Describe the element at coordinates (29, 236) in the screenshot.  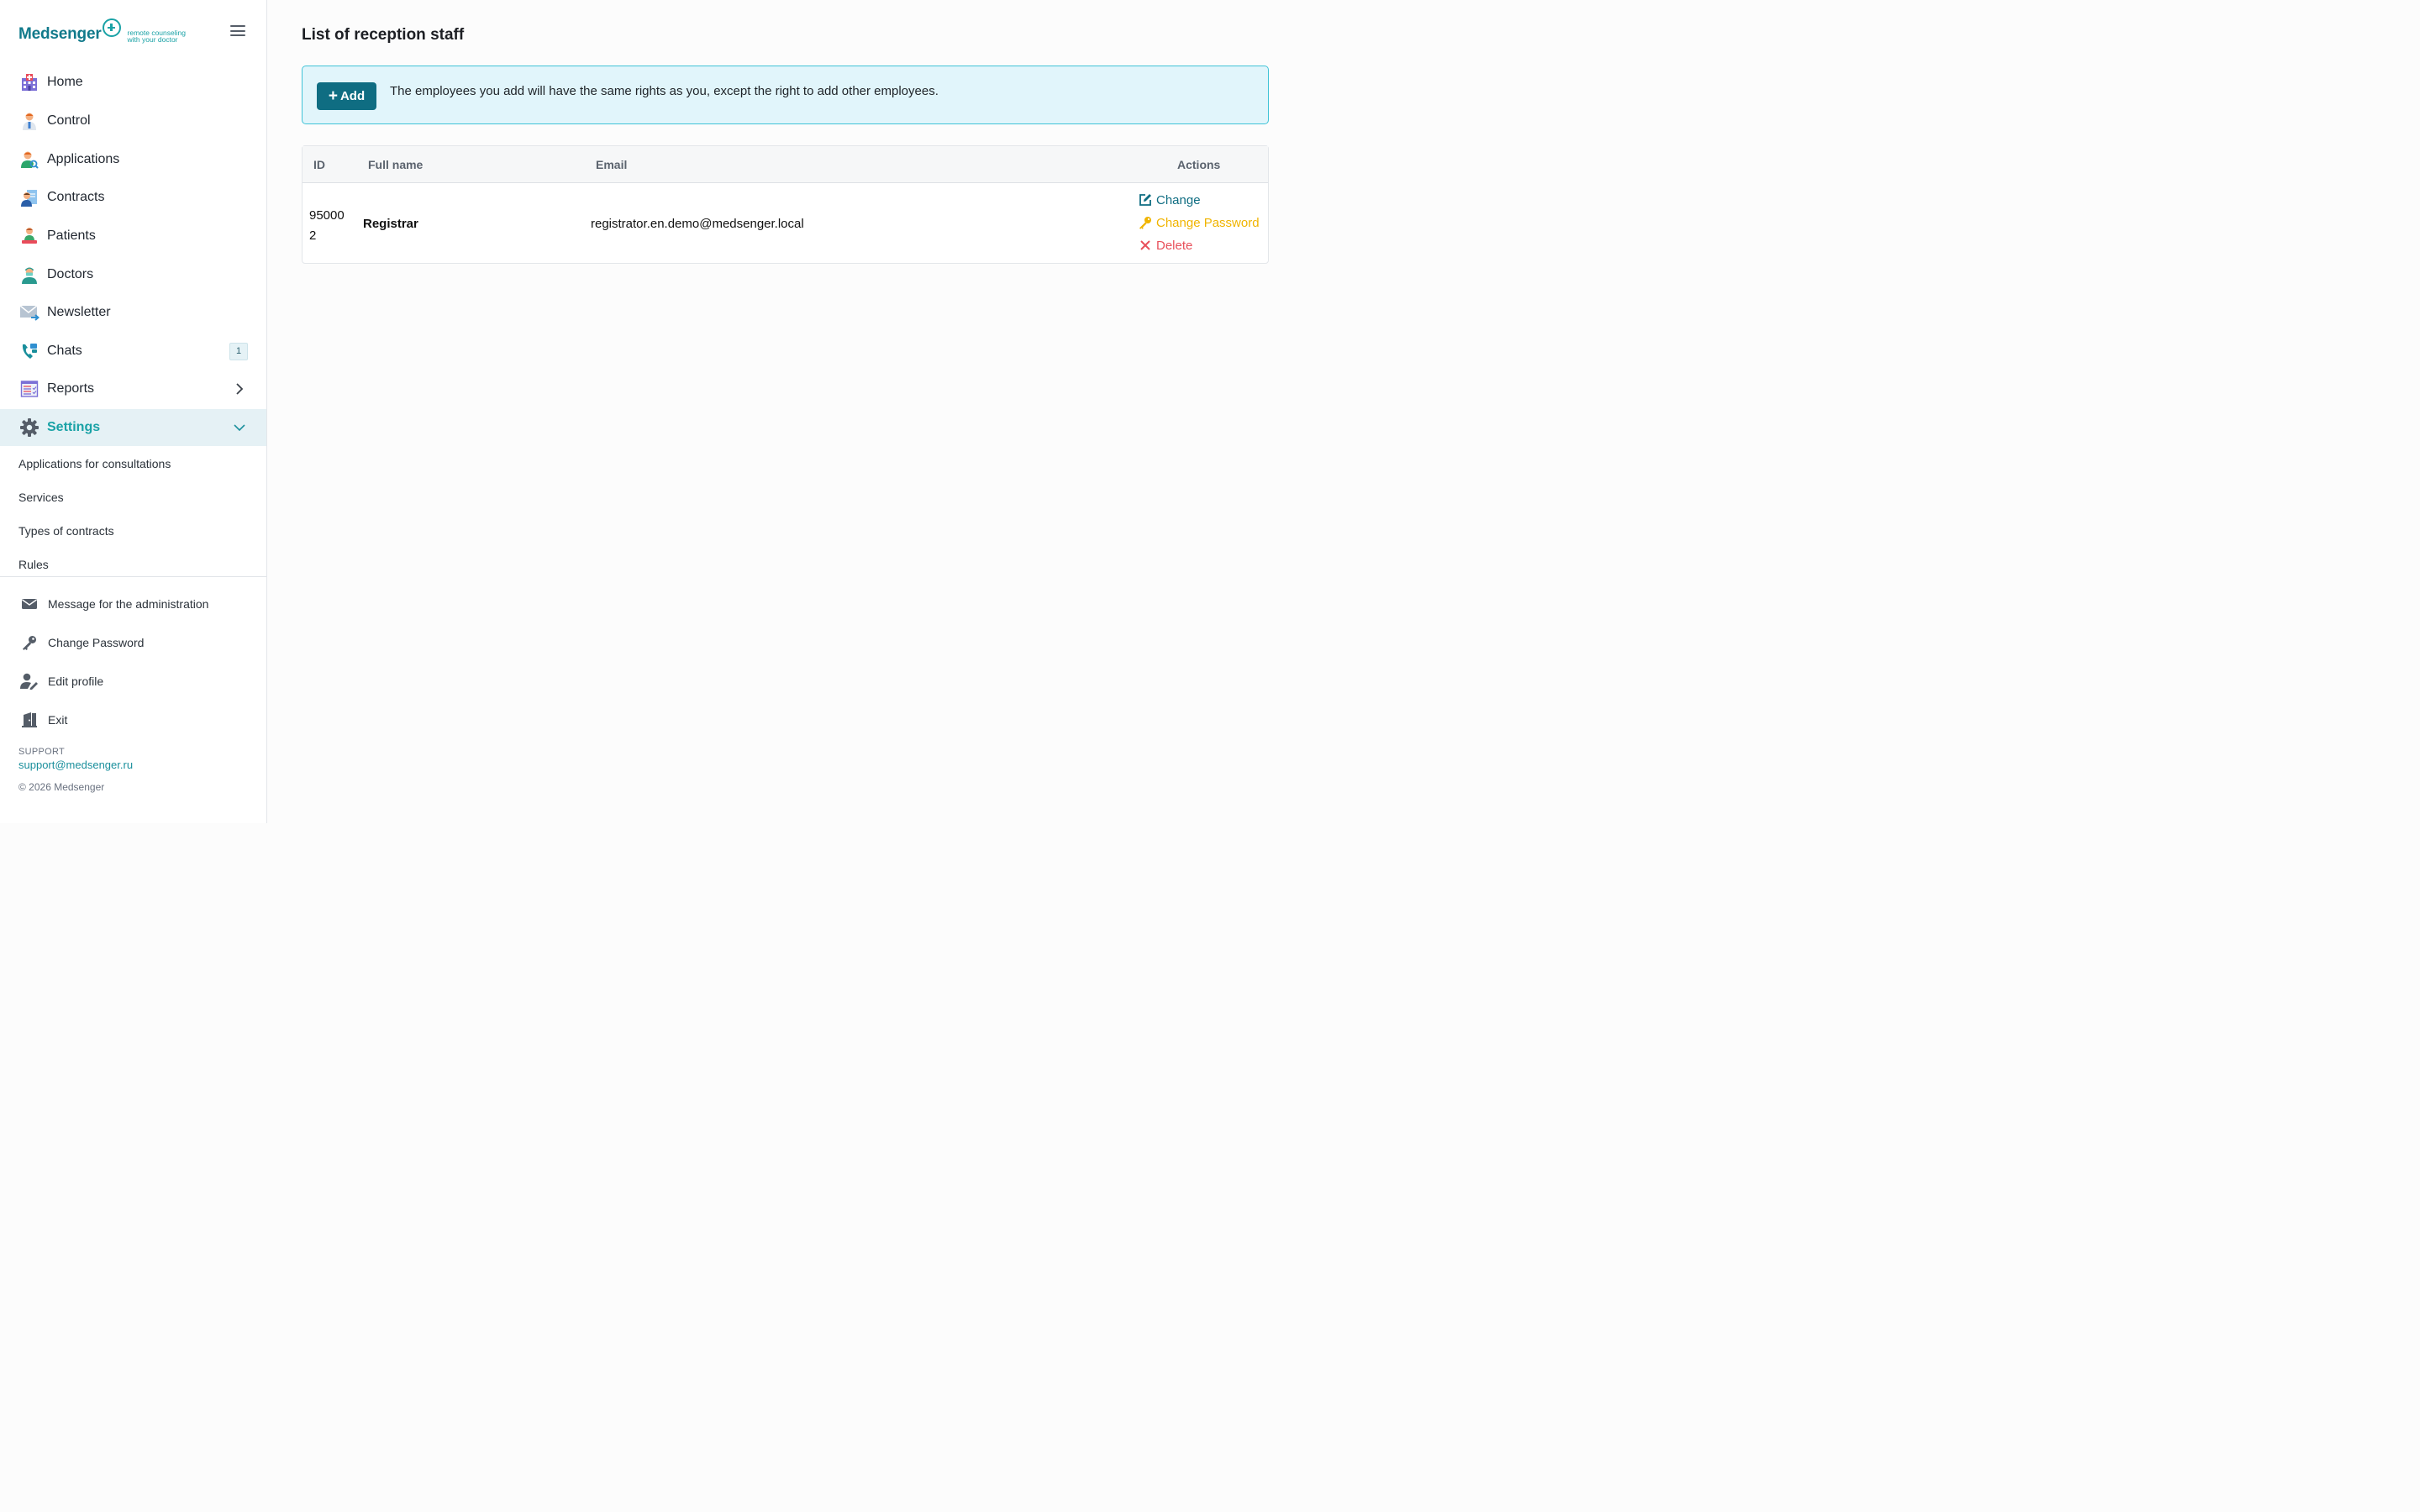
I see `patient-icon` at that location.